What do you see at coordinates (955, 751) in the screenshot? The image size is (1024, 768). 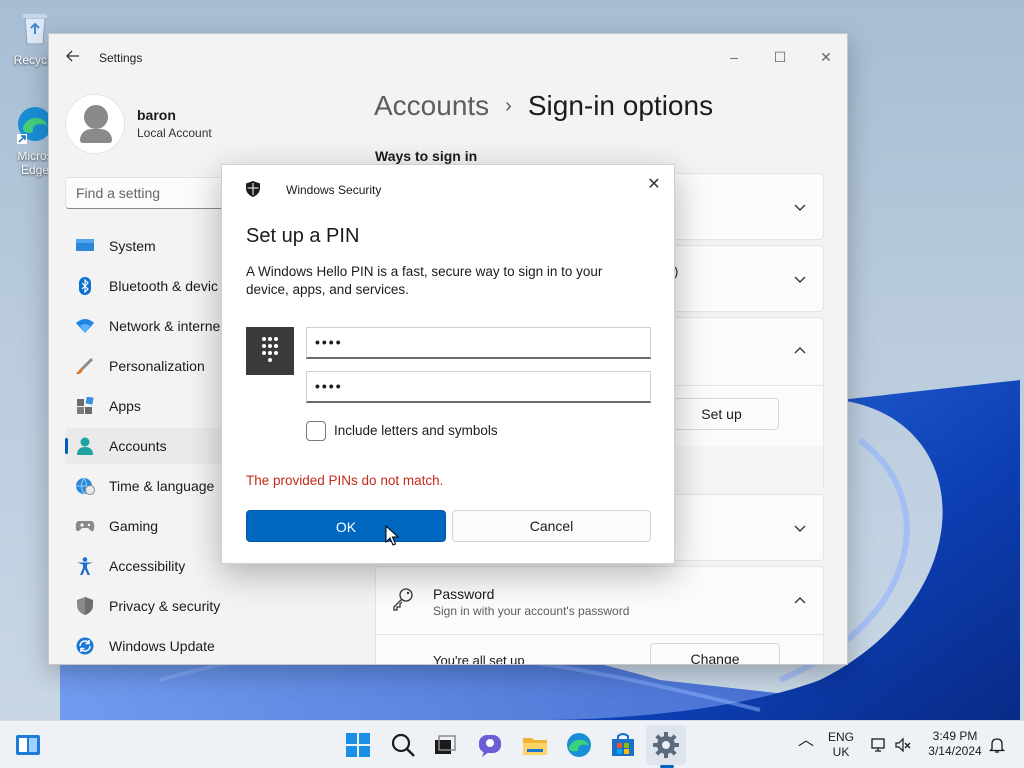 I see `clock-date: 3/14/2024` at bounding box center [955, 751].